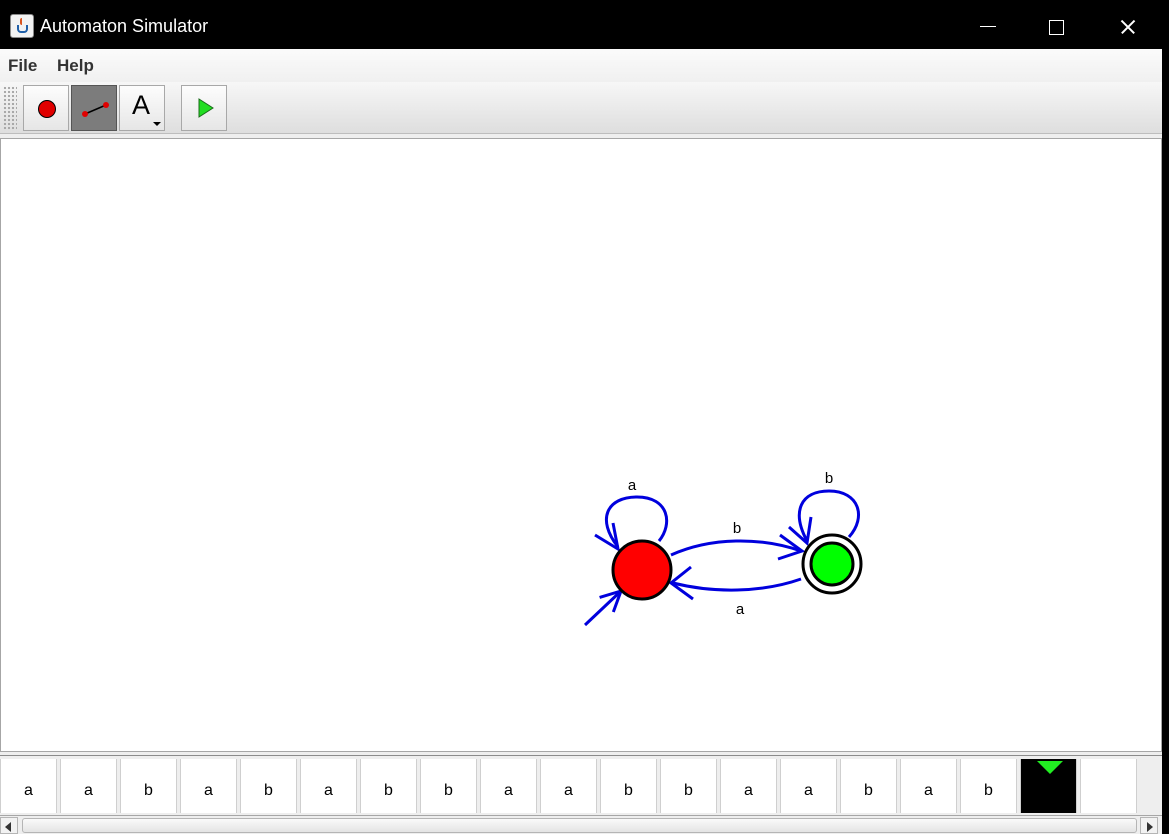 The image size is (1169, 834). Describe the element at coordinates (642, 570) in the screenshot. I see `state-q0-initial` at that location.